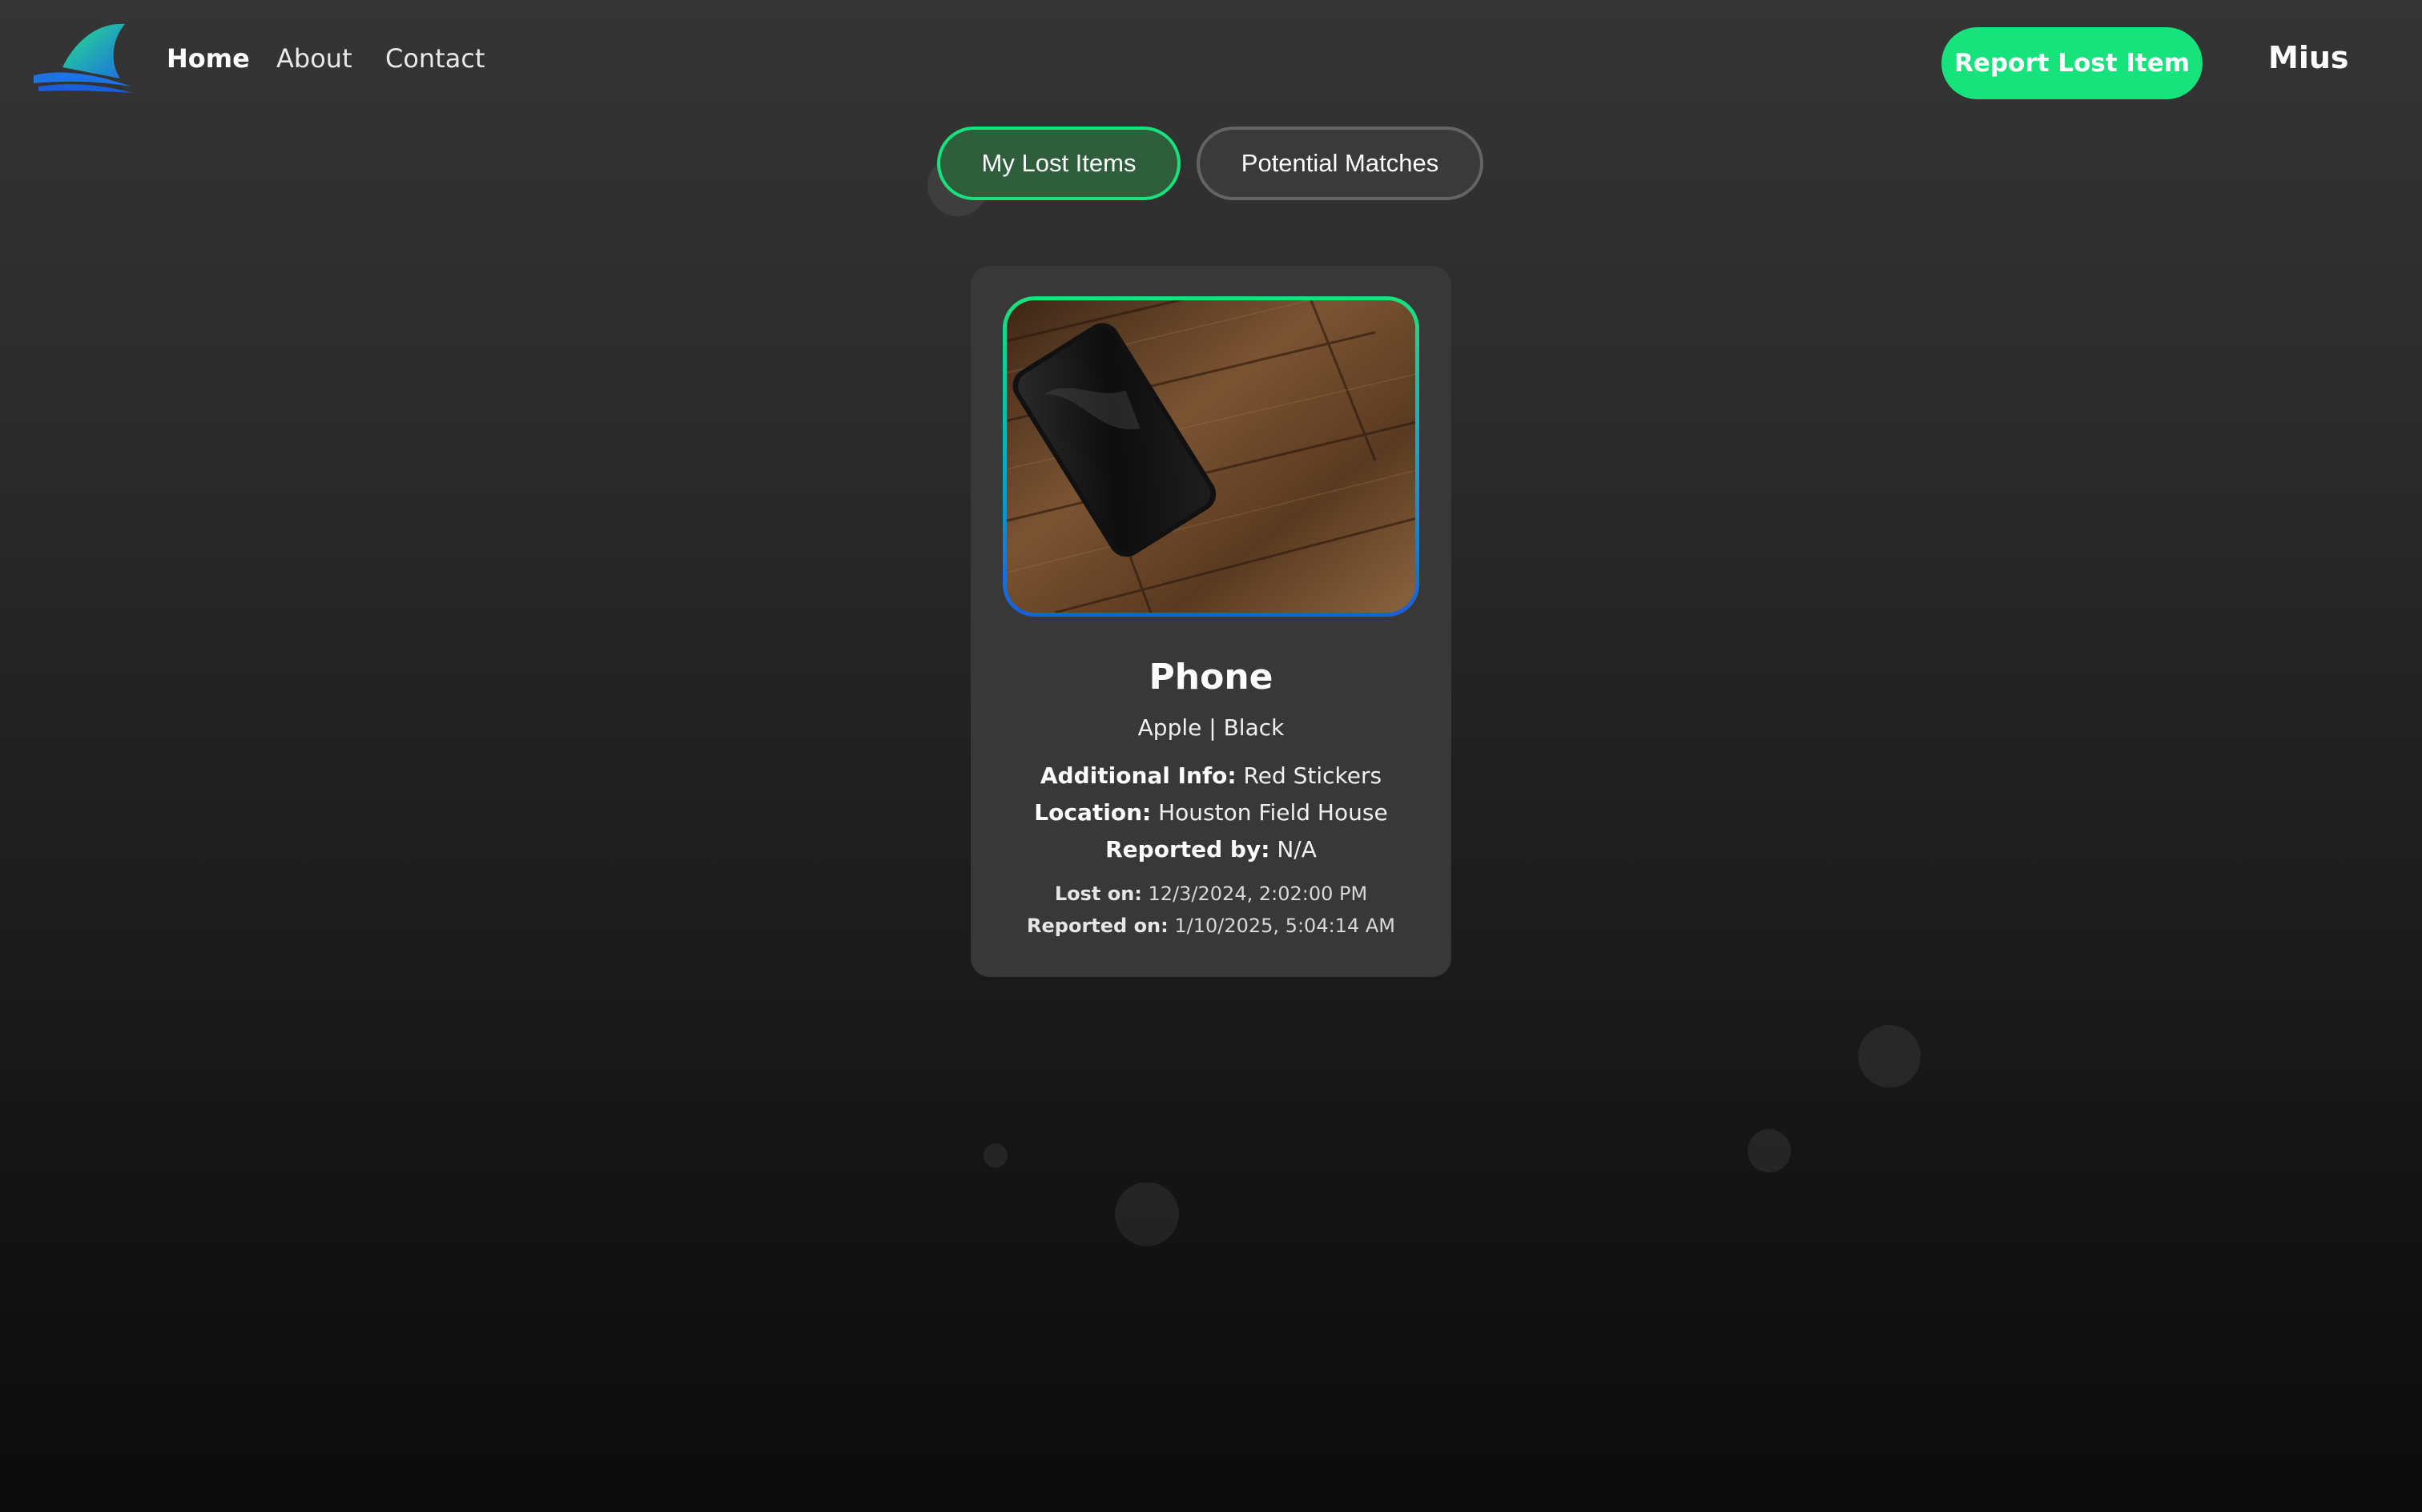 The width and height of the screenshot is (2422, 1512). I want to click on item-brand-color: Apple | Black, so click(1211, 727).